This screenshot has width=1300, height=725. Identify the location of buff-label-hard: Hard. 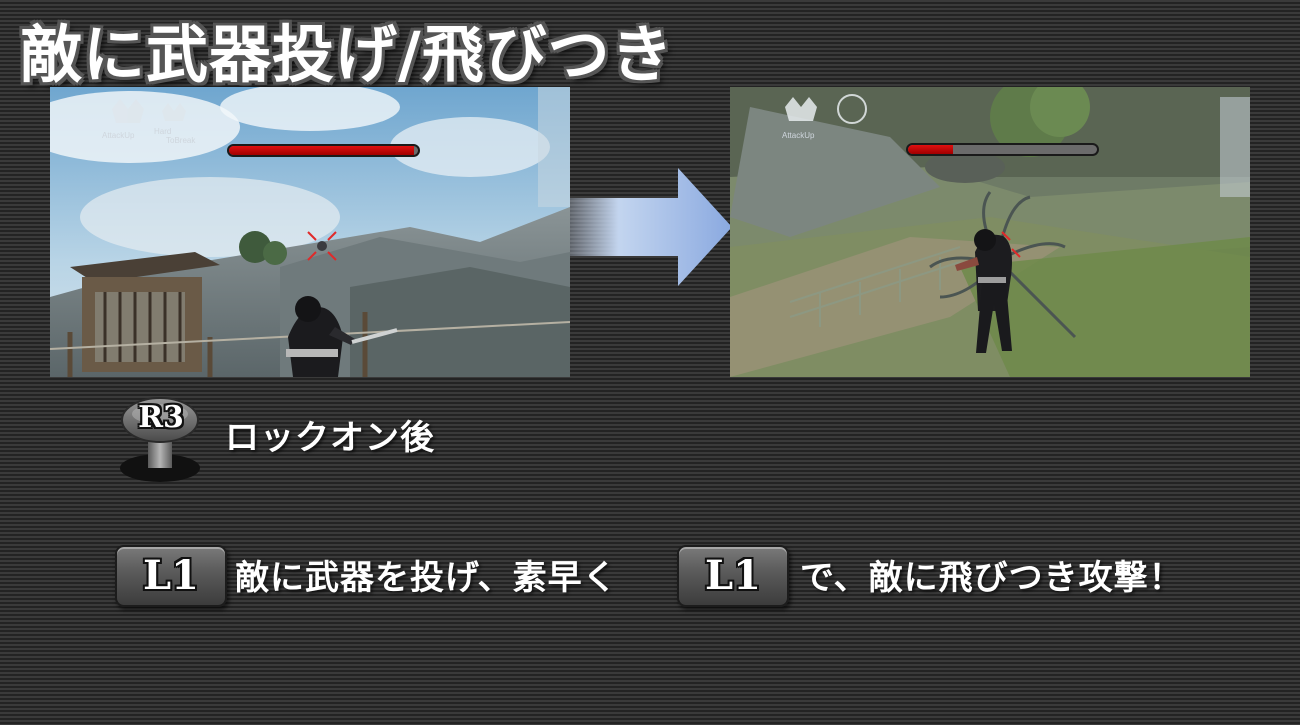
(163, 131).